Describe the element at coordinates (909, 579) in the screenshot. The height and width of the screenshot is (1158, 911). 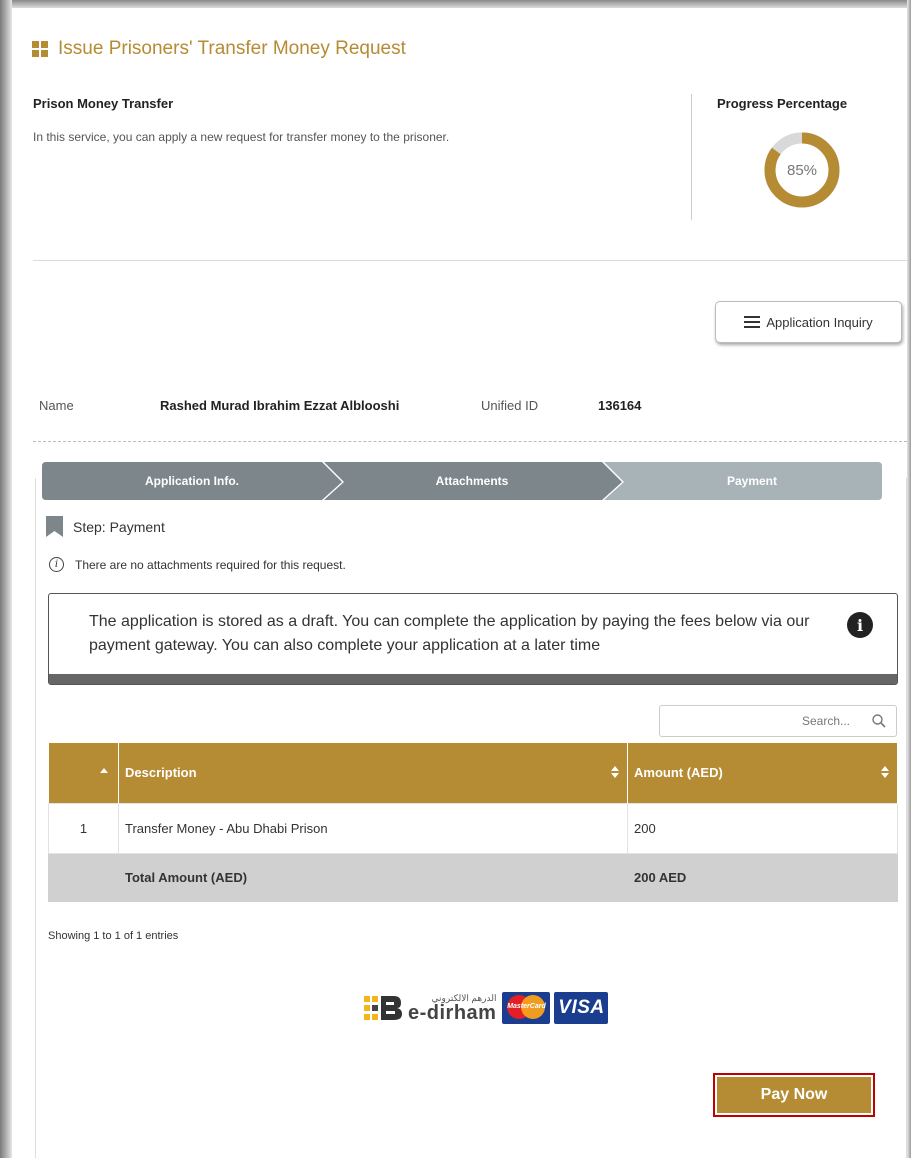
I see `window-frame-right` at that location.